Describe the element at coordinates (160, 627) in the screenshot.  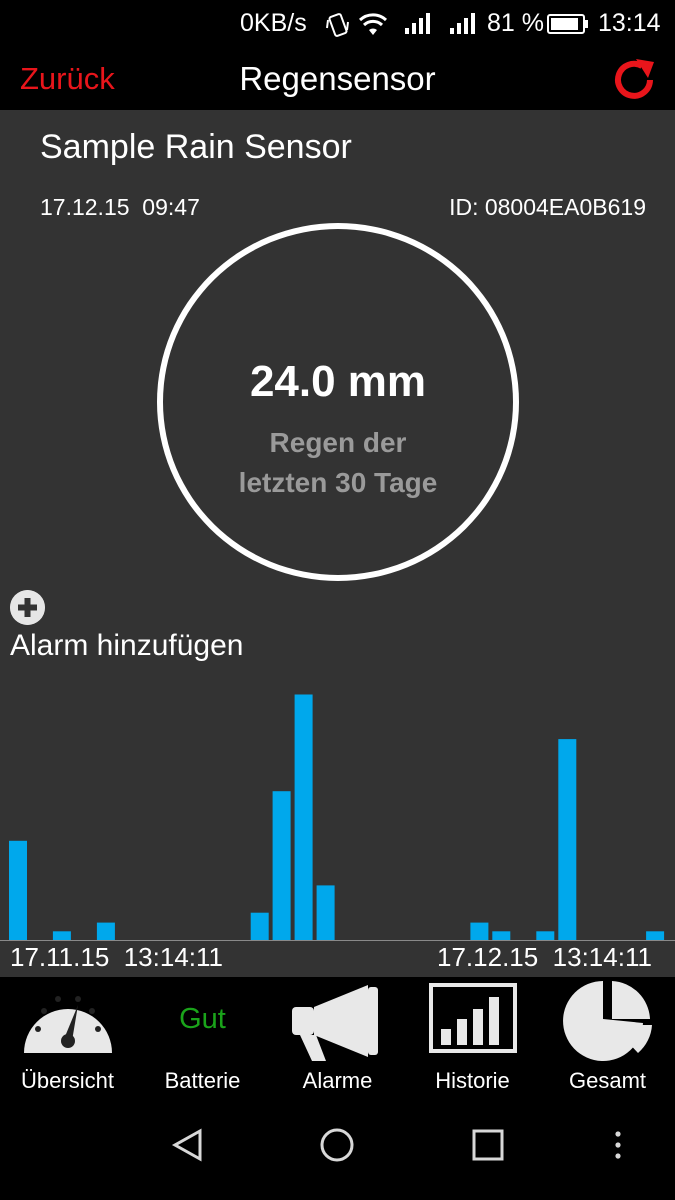
I see `add-alarm-button: Alarm hinzufügen` at that location.